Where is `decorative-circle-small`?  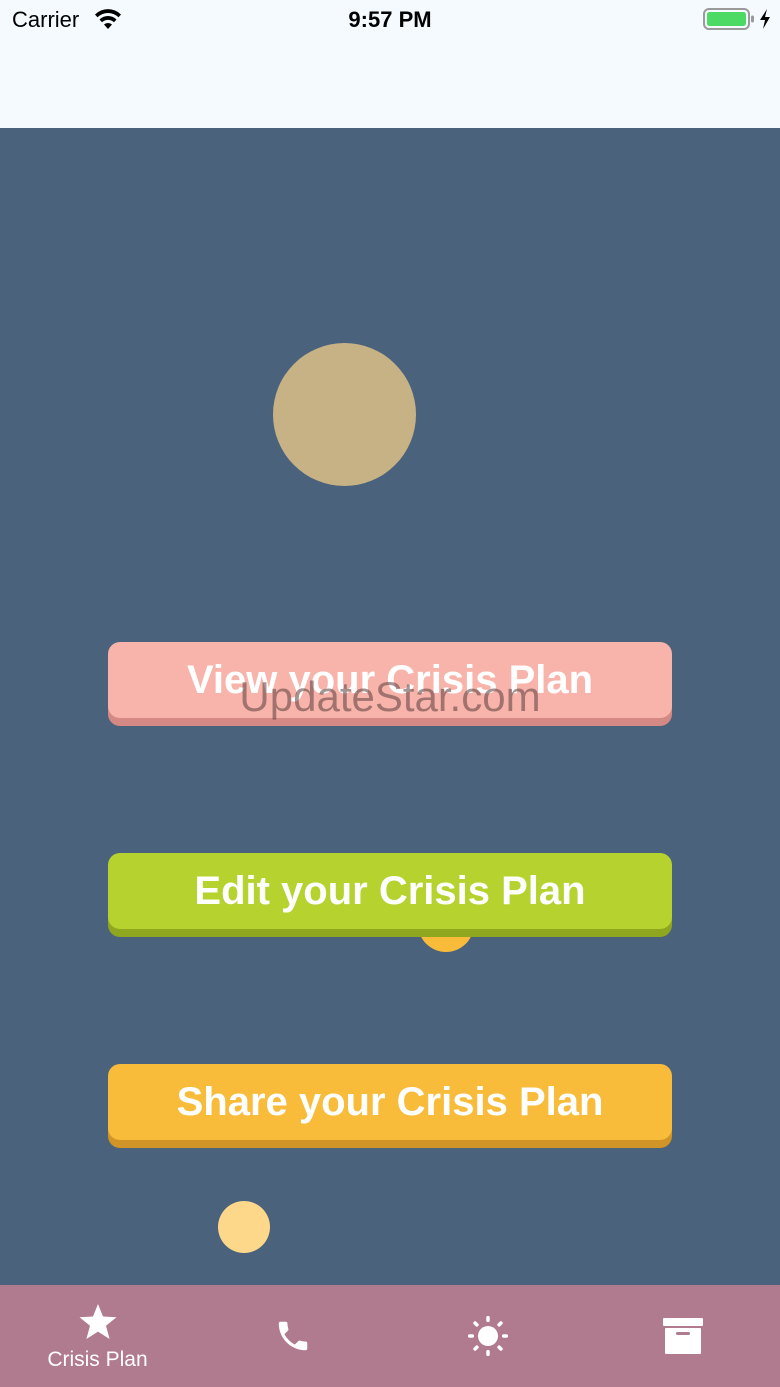
decorative-circle-small is located at coordinates (244, 1227).